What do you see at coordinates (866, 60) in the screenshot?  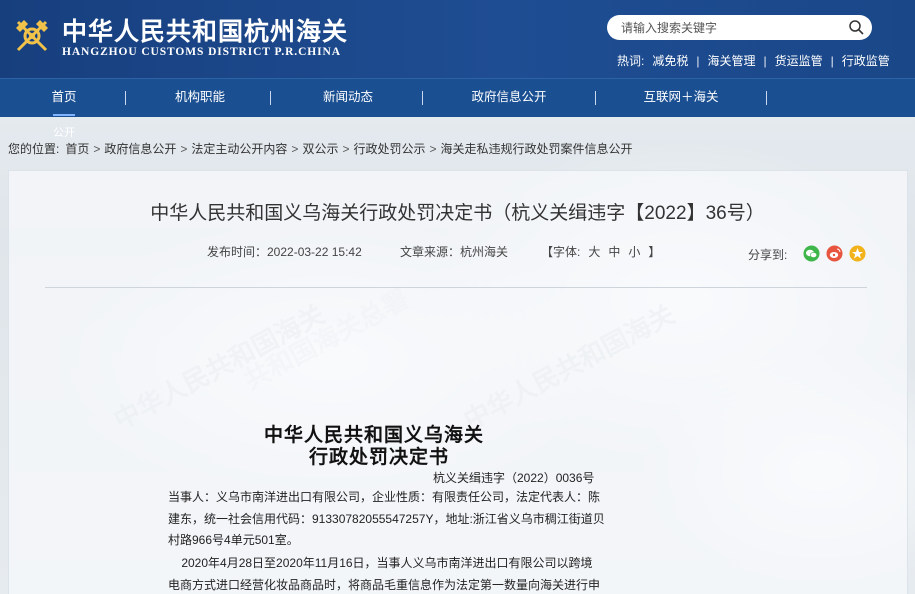 I see `hot-word-4: 行政监管` at bounding box center [866, 60].